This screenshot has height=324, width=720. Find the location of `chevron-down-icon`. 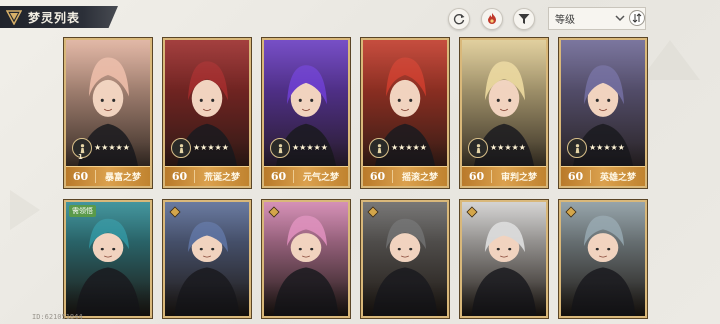

chevron-down-icon is located at coordinates (620, 18).